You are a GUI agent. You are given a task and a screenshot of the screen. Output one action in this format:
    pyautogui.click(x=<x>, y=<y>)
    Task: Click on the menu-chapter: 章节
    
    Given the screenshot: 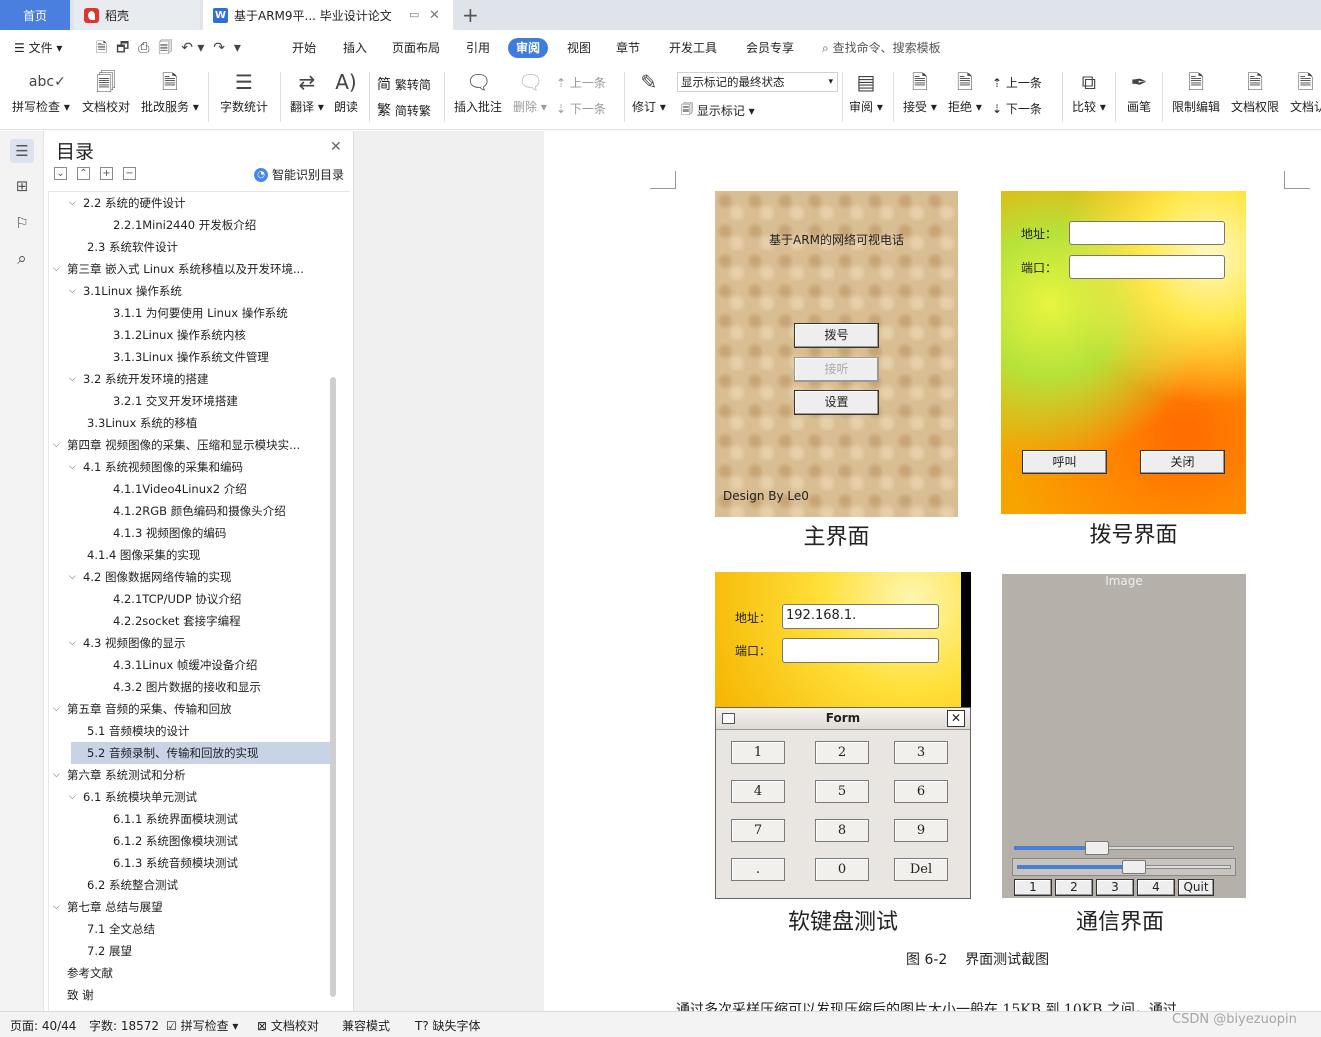 What is the action you would take?
    pyautogui.click(x=628, y=48)
    